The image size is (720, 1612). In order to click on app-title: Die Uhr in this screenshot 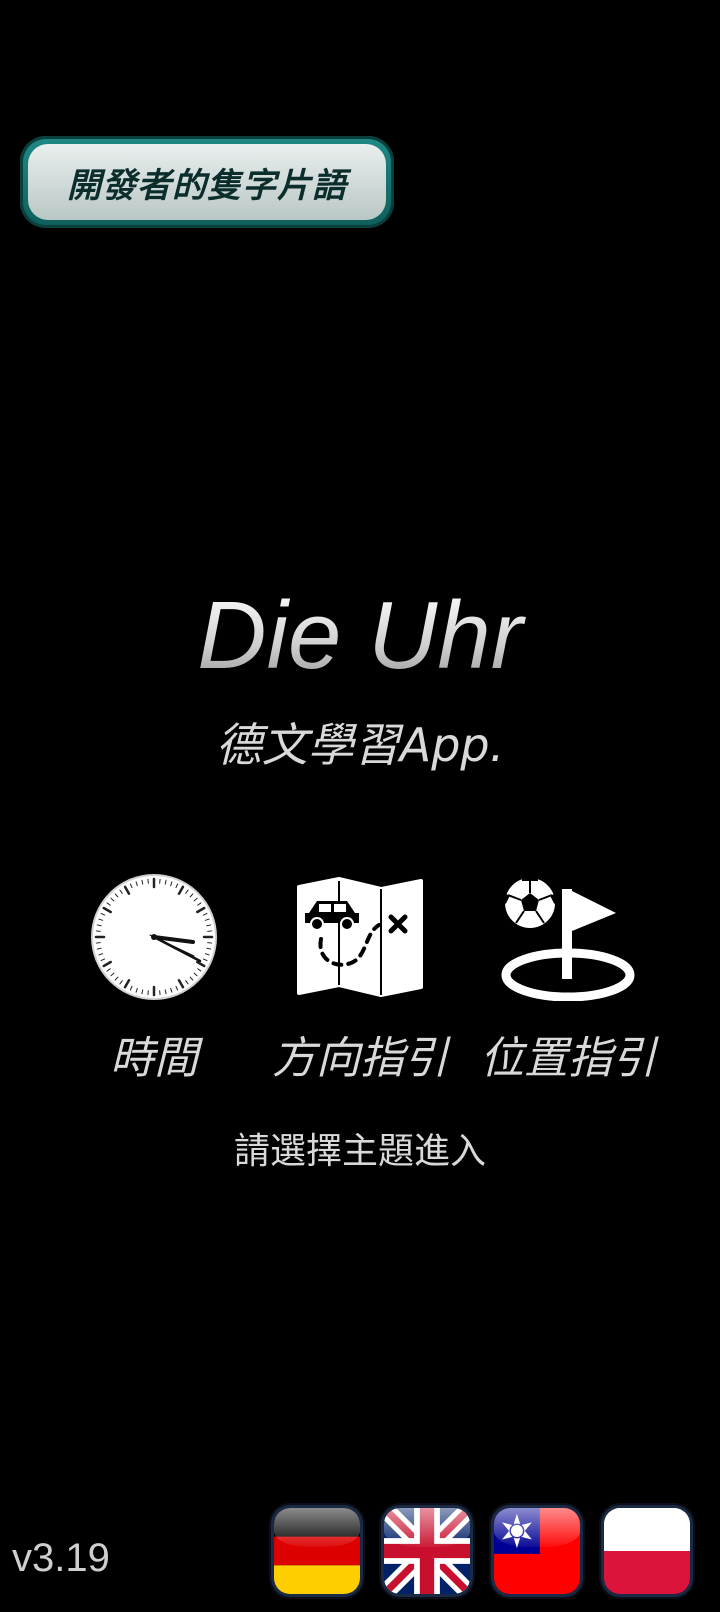, I will do `click(360, 636)`.